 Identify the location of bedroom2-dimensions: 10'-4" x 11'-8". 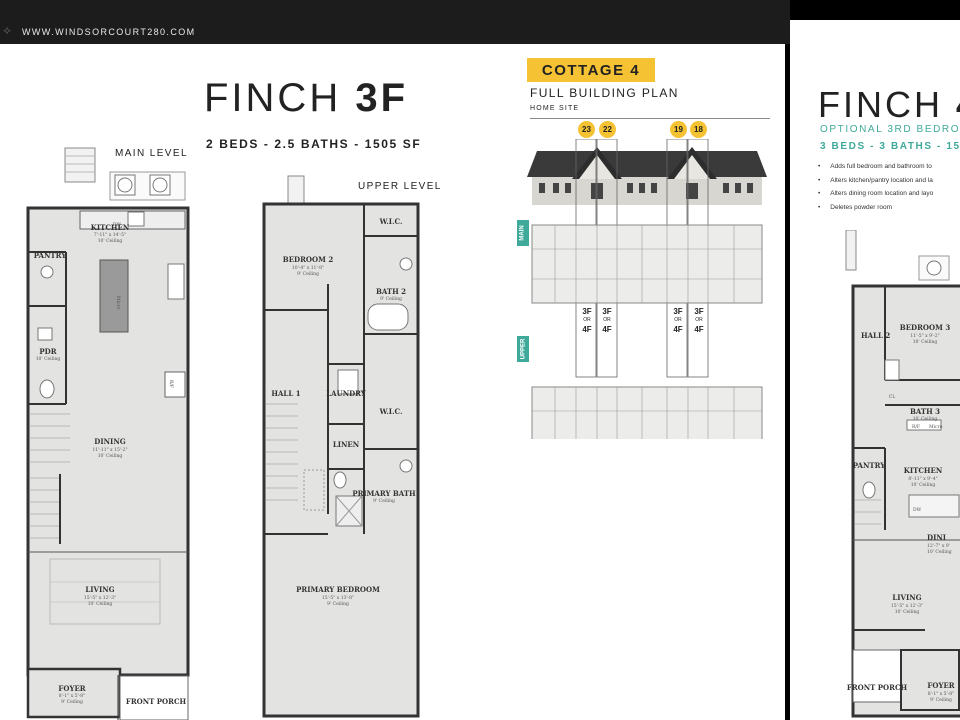
(308, 268).